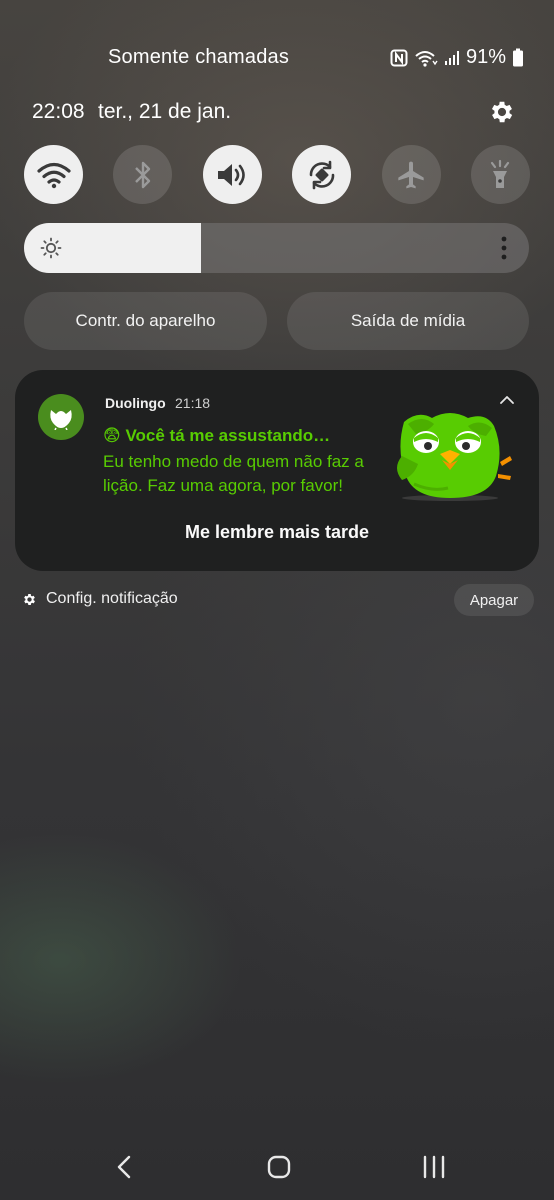 The image size is (554, 1200). What do you see at coordinates (278, 600) in the screenshot?
I see `notification-footer: Config. notificação Apagar` at bounding box center [278, 600].